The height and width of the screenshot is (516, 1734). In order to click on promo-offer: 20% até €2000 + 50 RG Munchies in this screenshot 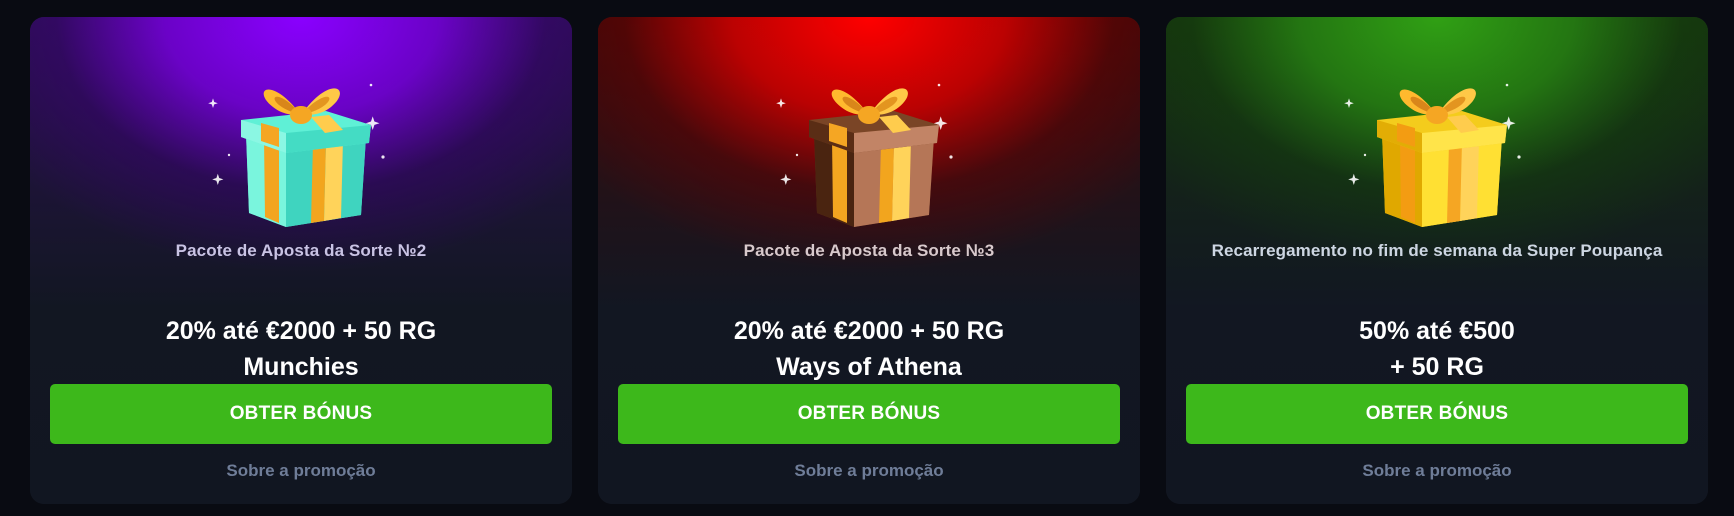, I will do `click(301, 349)`.